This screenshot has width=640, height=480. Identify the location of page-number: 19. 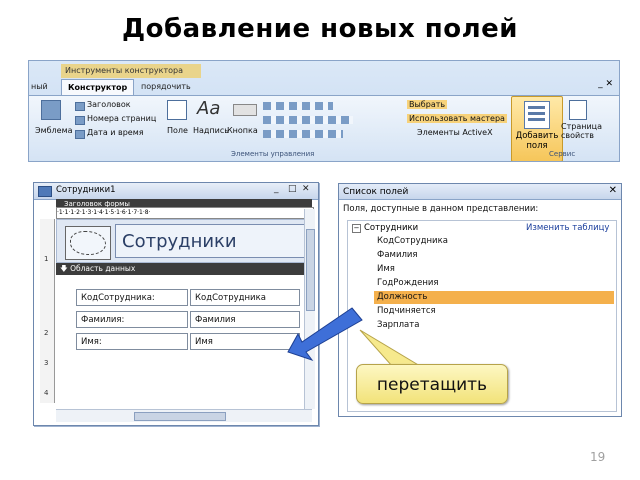
(598, 457).